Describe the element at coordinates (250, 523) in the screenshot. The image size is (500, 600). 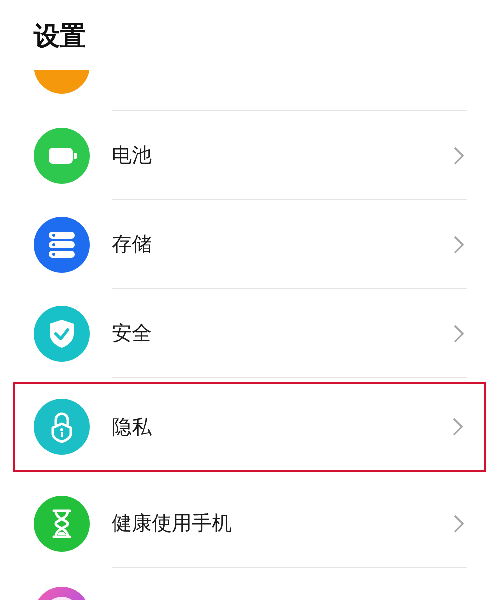
I see `settings-row: 健康使用手机` at that location.